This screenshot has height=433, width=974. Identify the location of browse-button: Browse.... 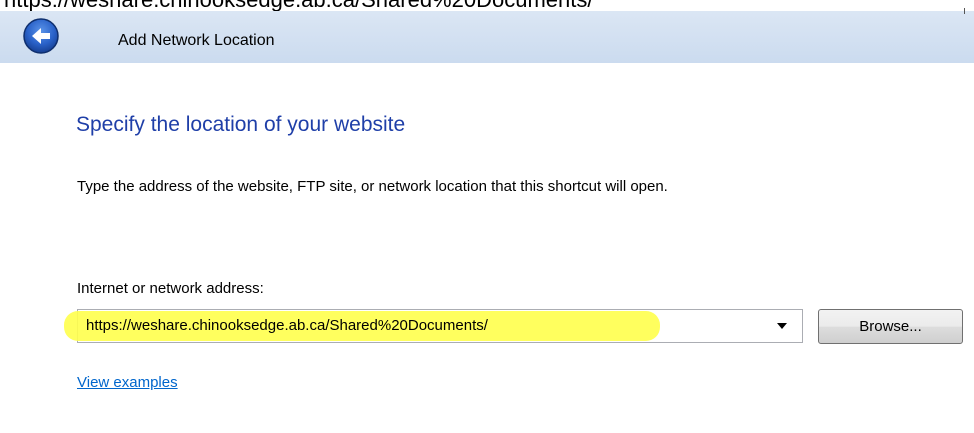
(890, 326).